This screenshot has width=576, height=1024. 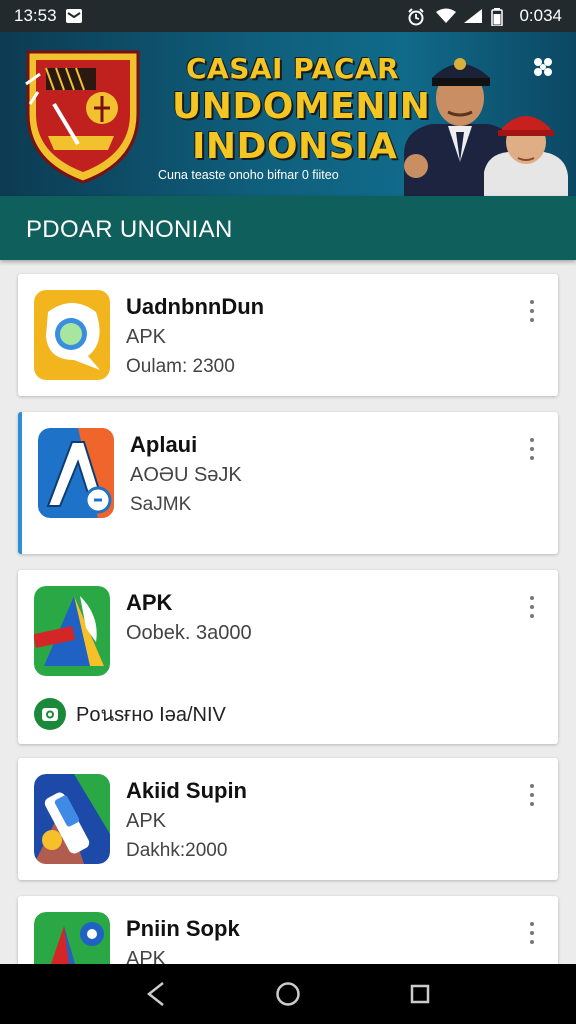 What do you see at coordinates (183, 928) in the screenshot?
I see `app-name: Pniin Sopk` at bounding box center [183, 928].